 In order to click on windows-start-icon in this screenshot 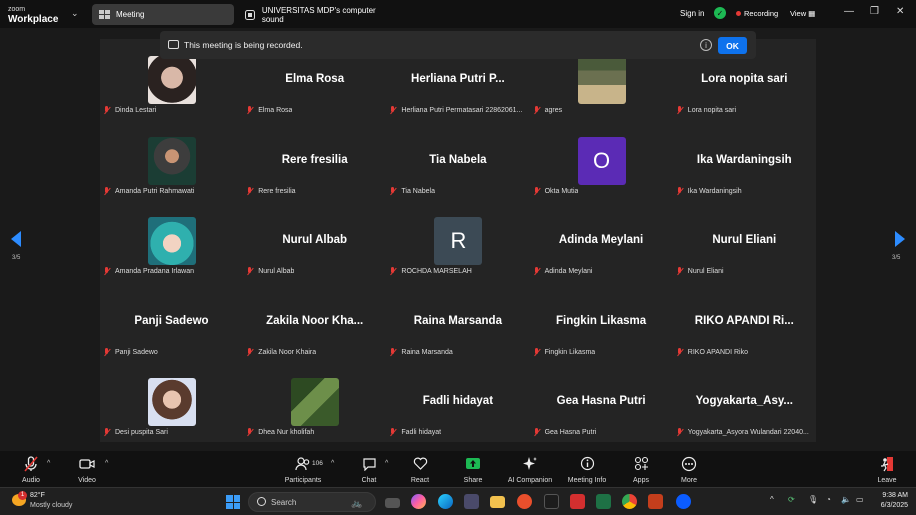, I will do `click(233, 502)`.